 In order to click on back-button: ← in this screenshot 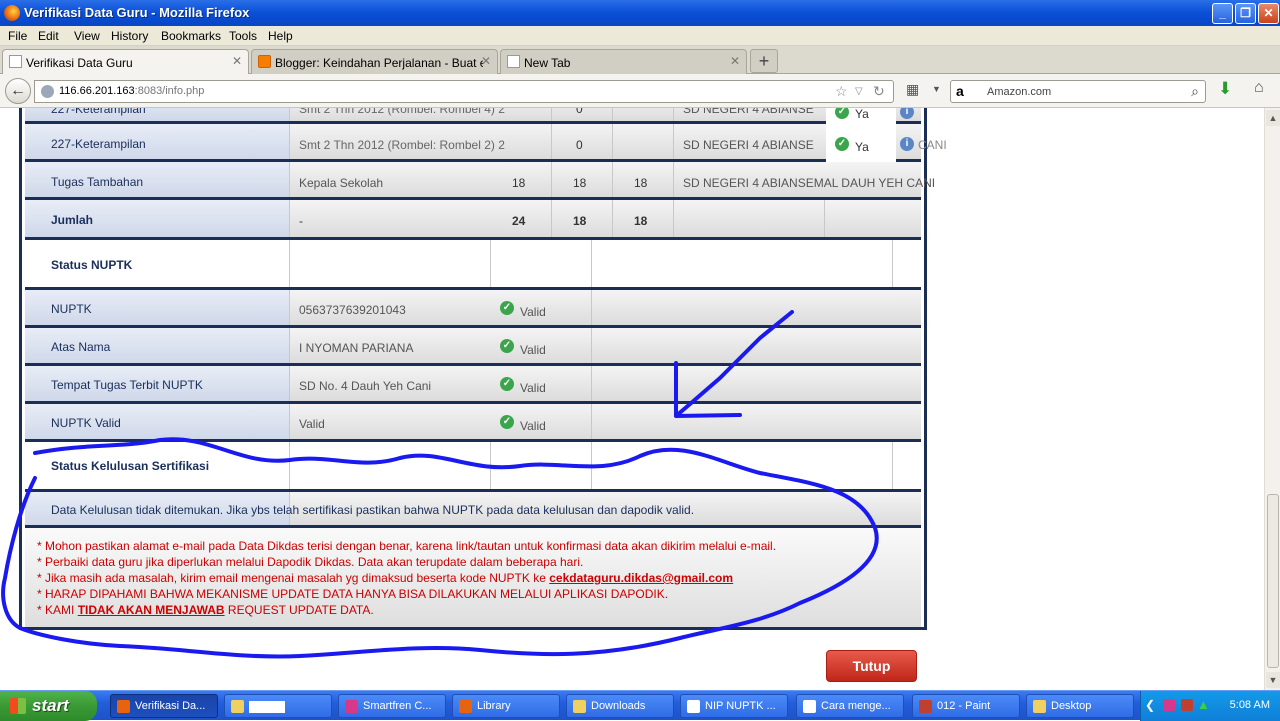, I will do `click(18, 91)`.